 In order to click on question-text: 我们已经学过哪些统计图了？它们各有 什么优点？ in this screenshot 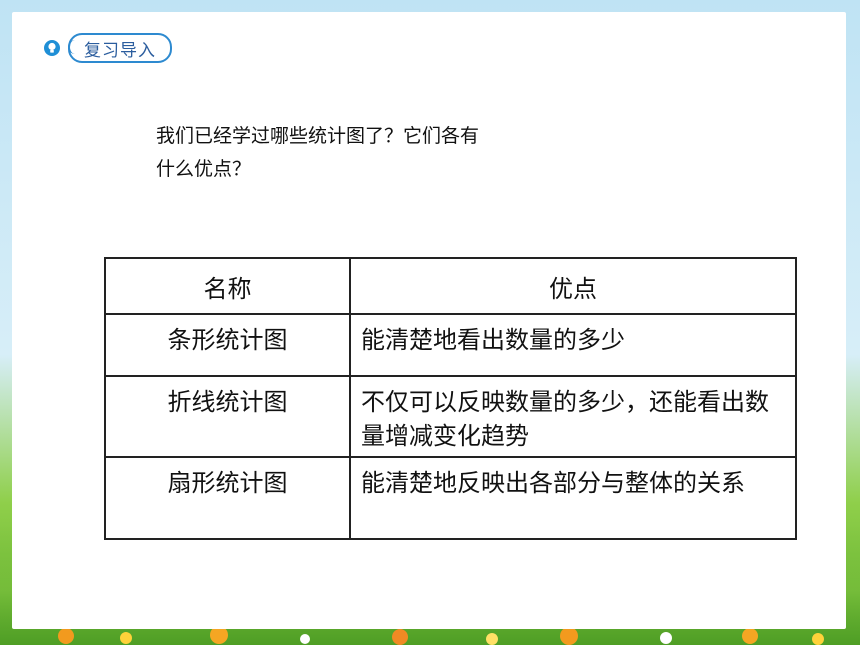, I will do `click(371, 153)`.